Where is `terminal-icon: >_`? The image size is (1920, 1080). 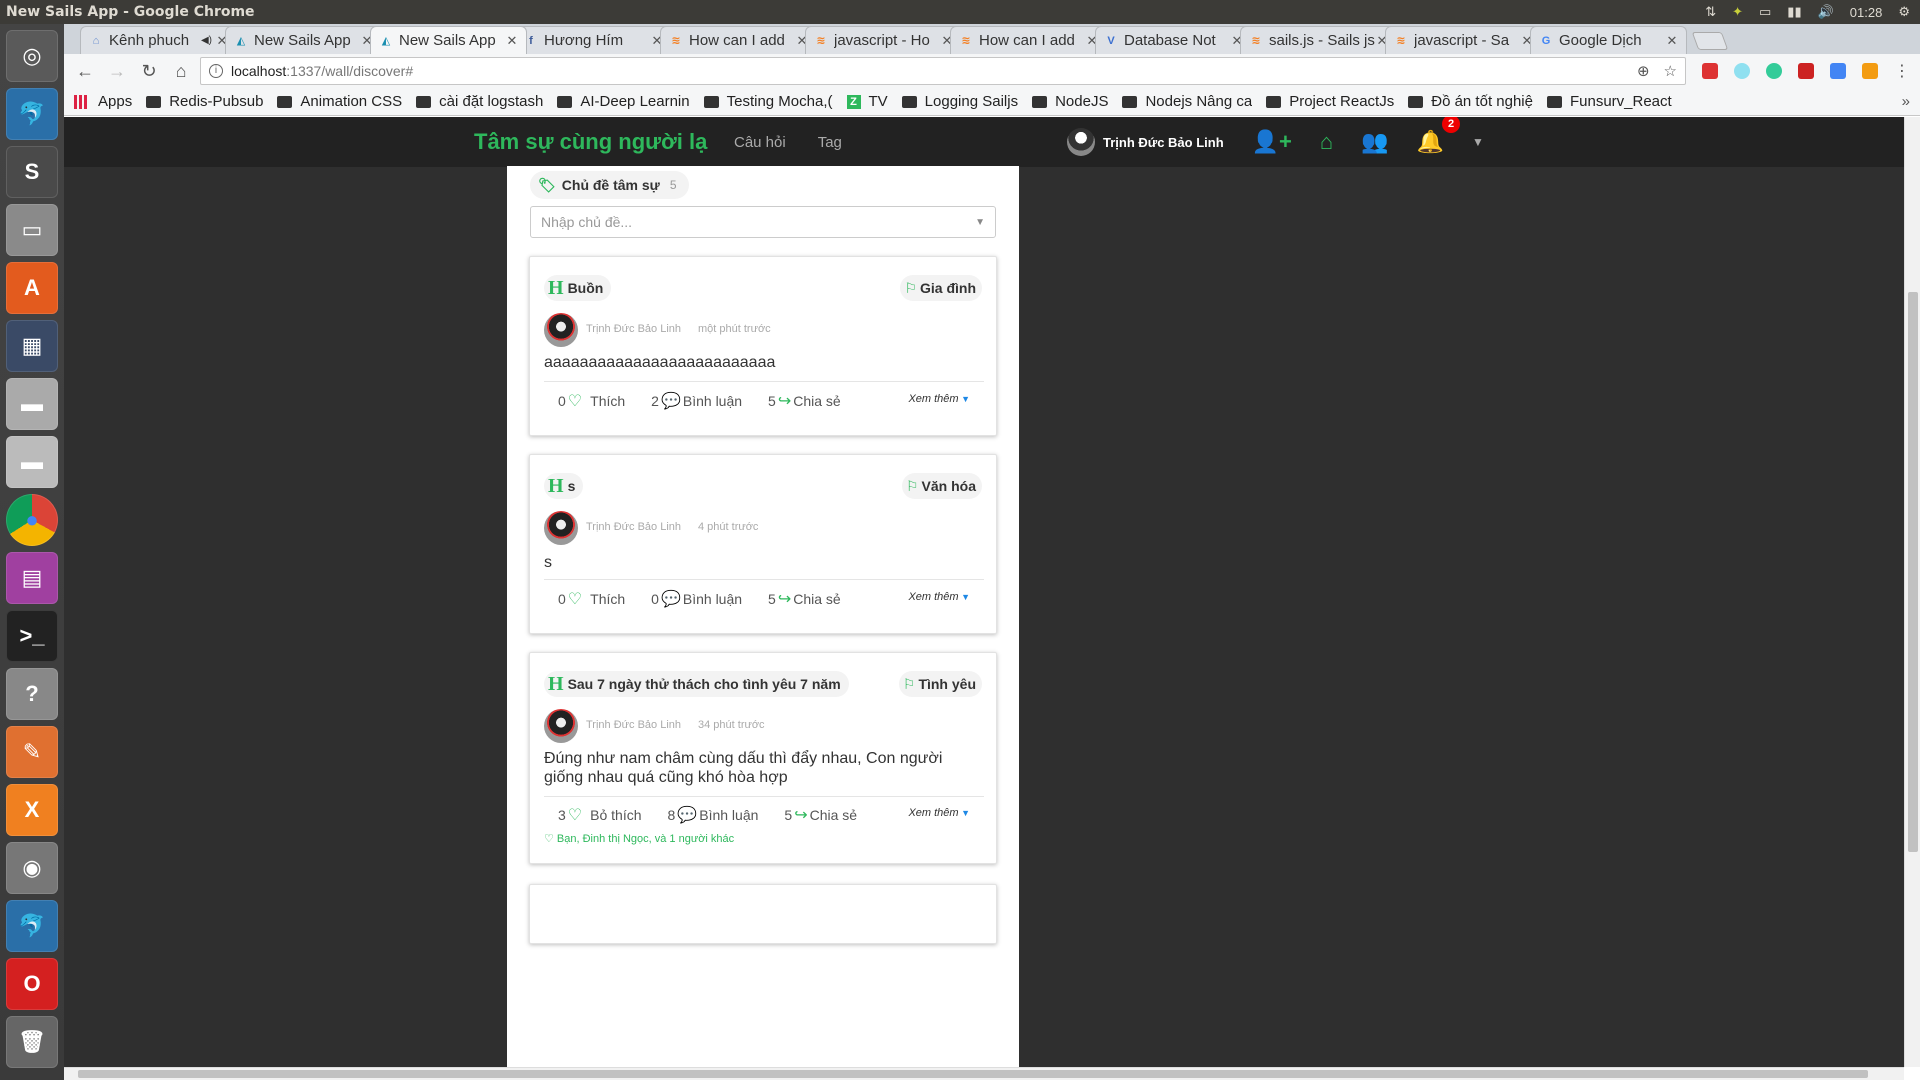
terminal-icon: >_ is located at coordinates (32, 636).